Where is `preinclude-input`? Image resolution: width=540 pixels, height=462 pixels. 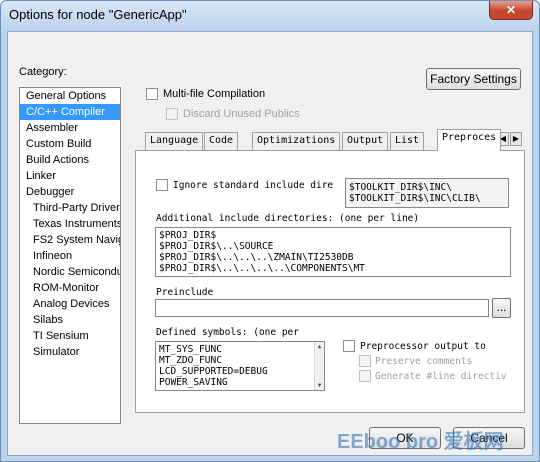 preinclude-input is located at coordinates (322, 308).